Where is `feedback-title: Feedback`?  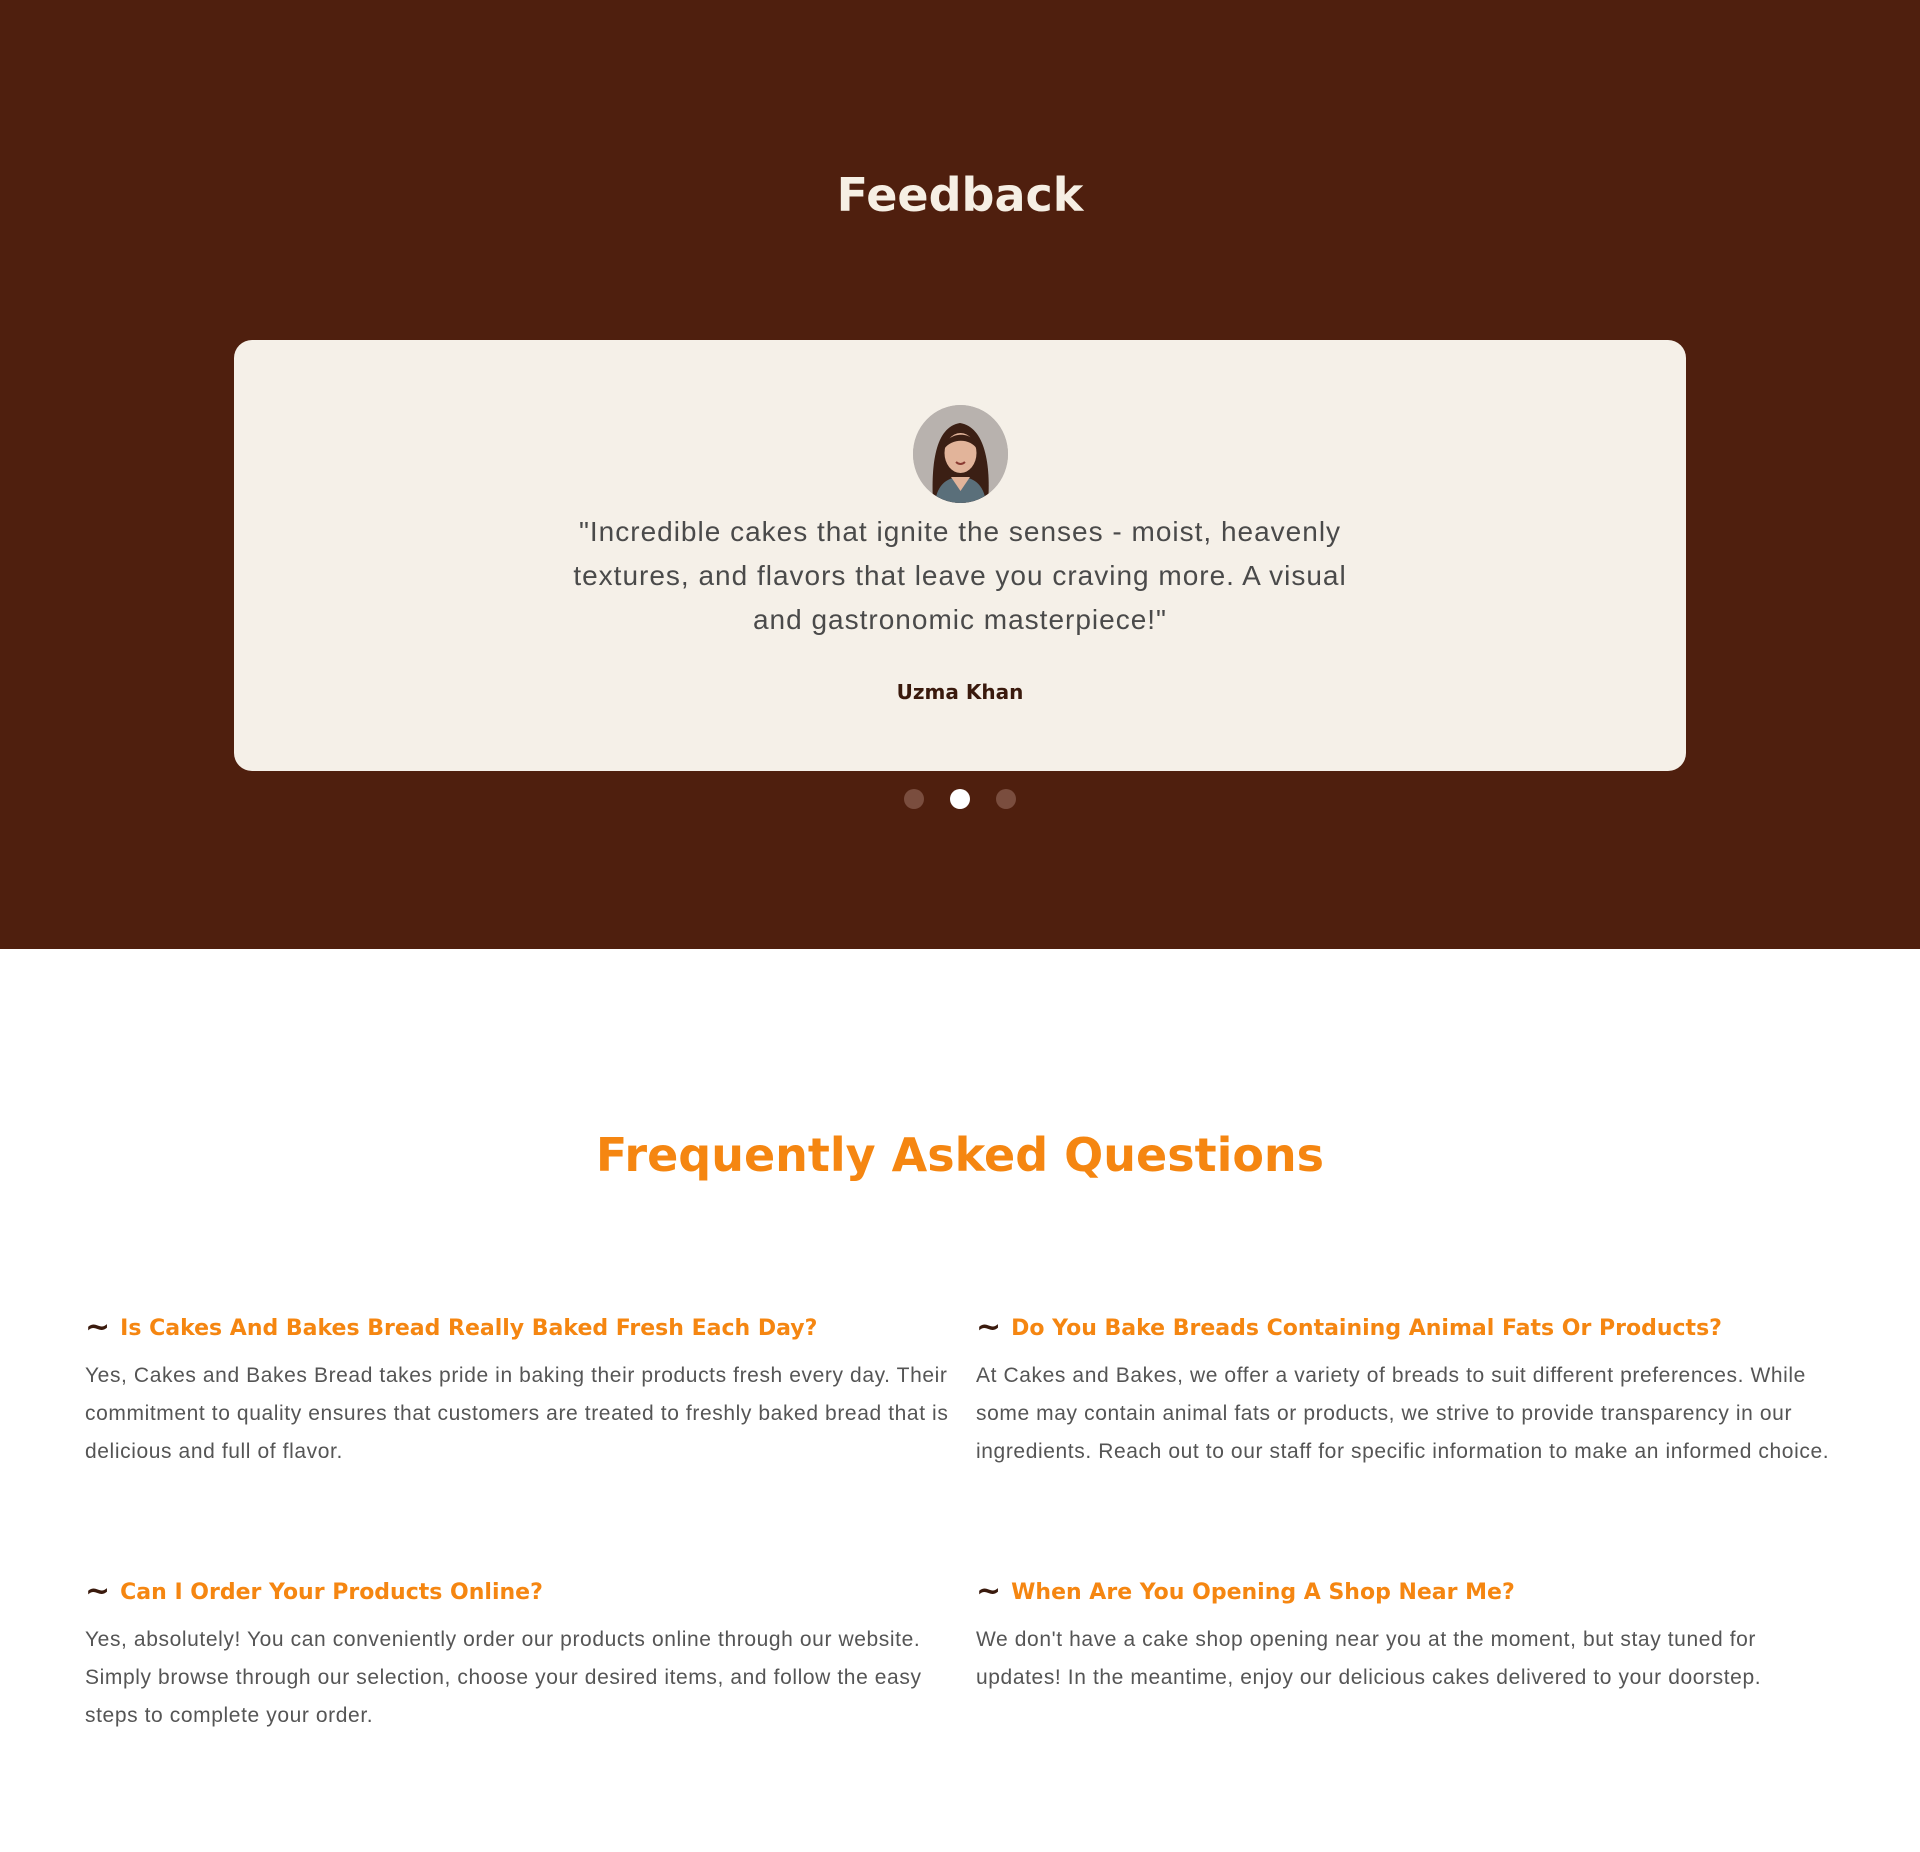 feedback-title: Feedback is located at coordinates (960, 195).